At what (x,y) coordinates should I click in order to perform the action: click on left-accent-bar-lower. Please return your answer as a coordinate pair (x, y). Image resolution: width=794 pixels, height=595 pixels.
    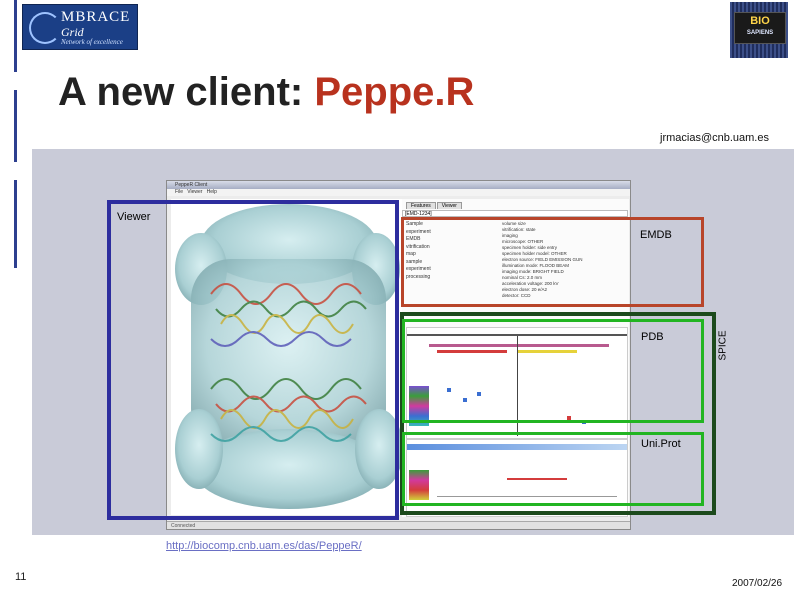
    Looking at the image, I should click on (15, 224).